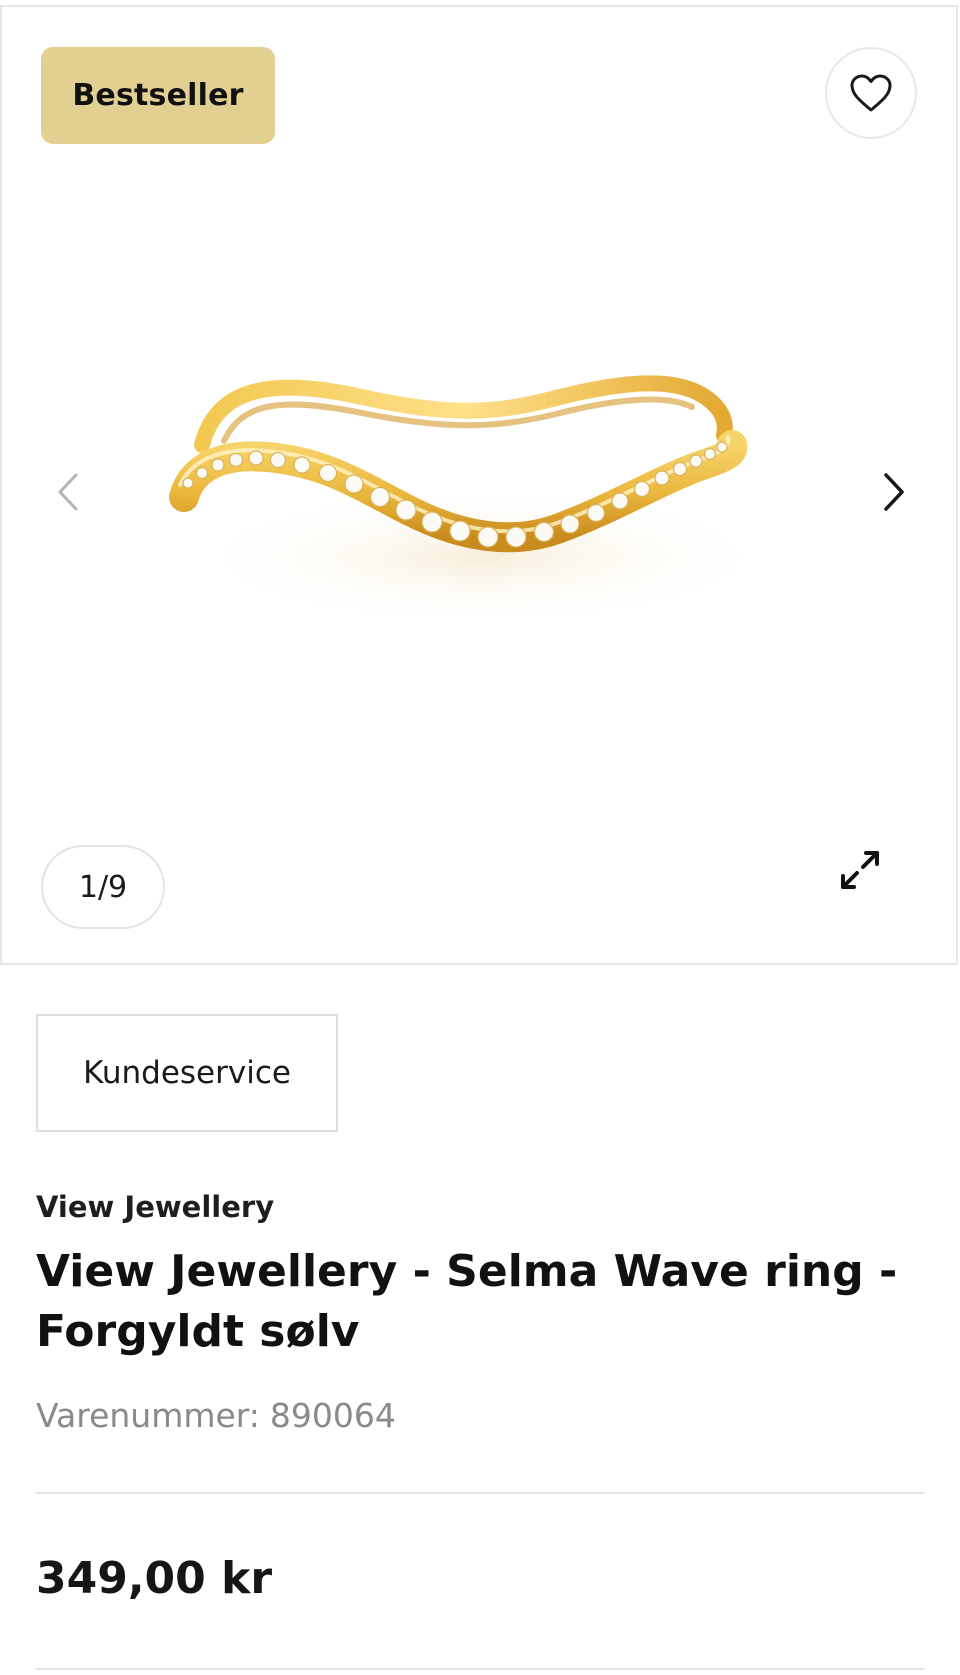  I want to click on next-image-button, so click(894, 492).